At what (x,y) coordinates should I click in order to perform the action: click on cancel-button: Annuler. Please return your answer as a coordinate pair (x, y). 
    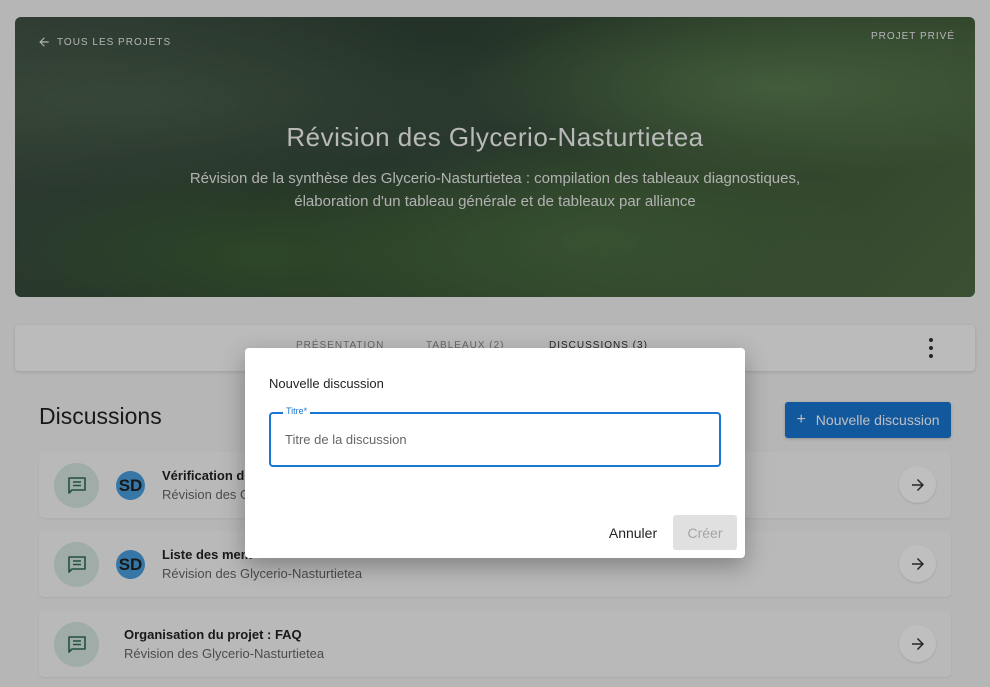
    Looking at the image, I should click on (633, 533).